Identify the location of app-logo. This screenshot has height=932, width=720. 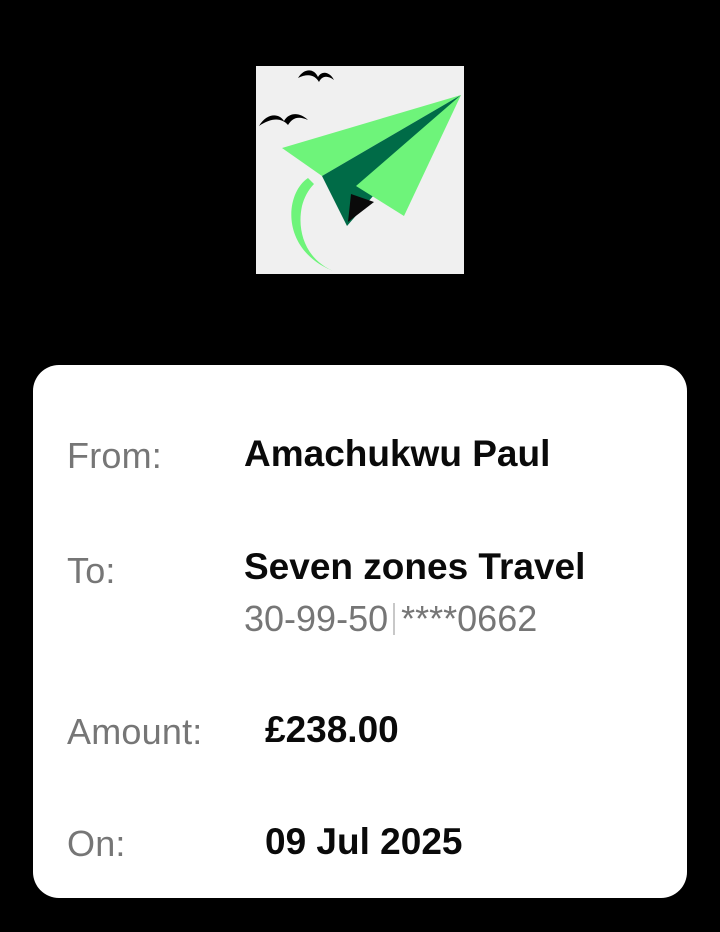
(360, 170).